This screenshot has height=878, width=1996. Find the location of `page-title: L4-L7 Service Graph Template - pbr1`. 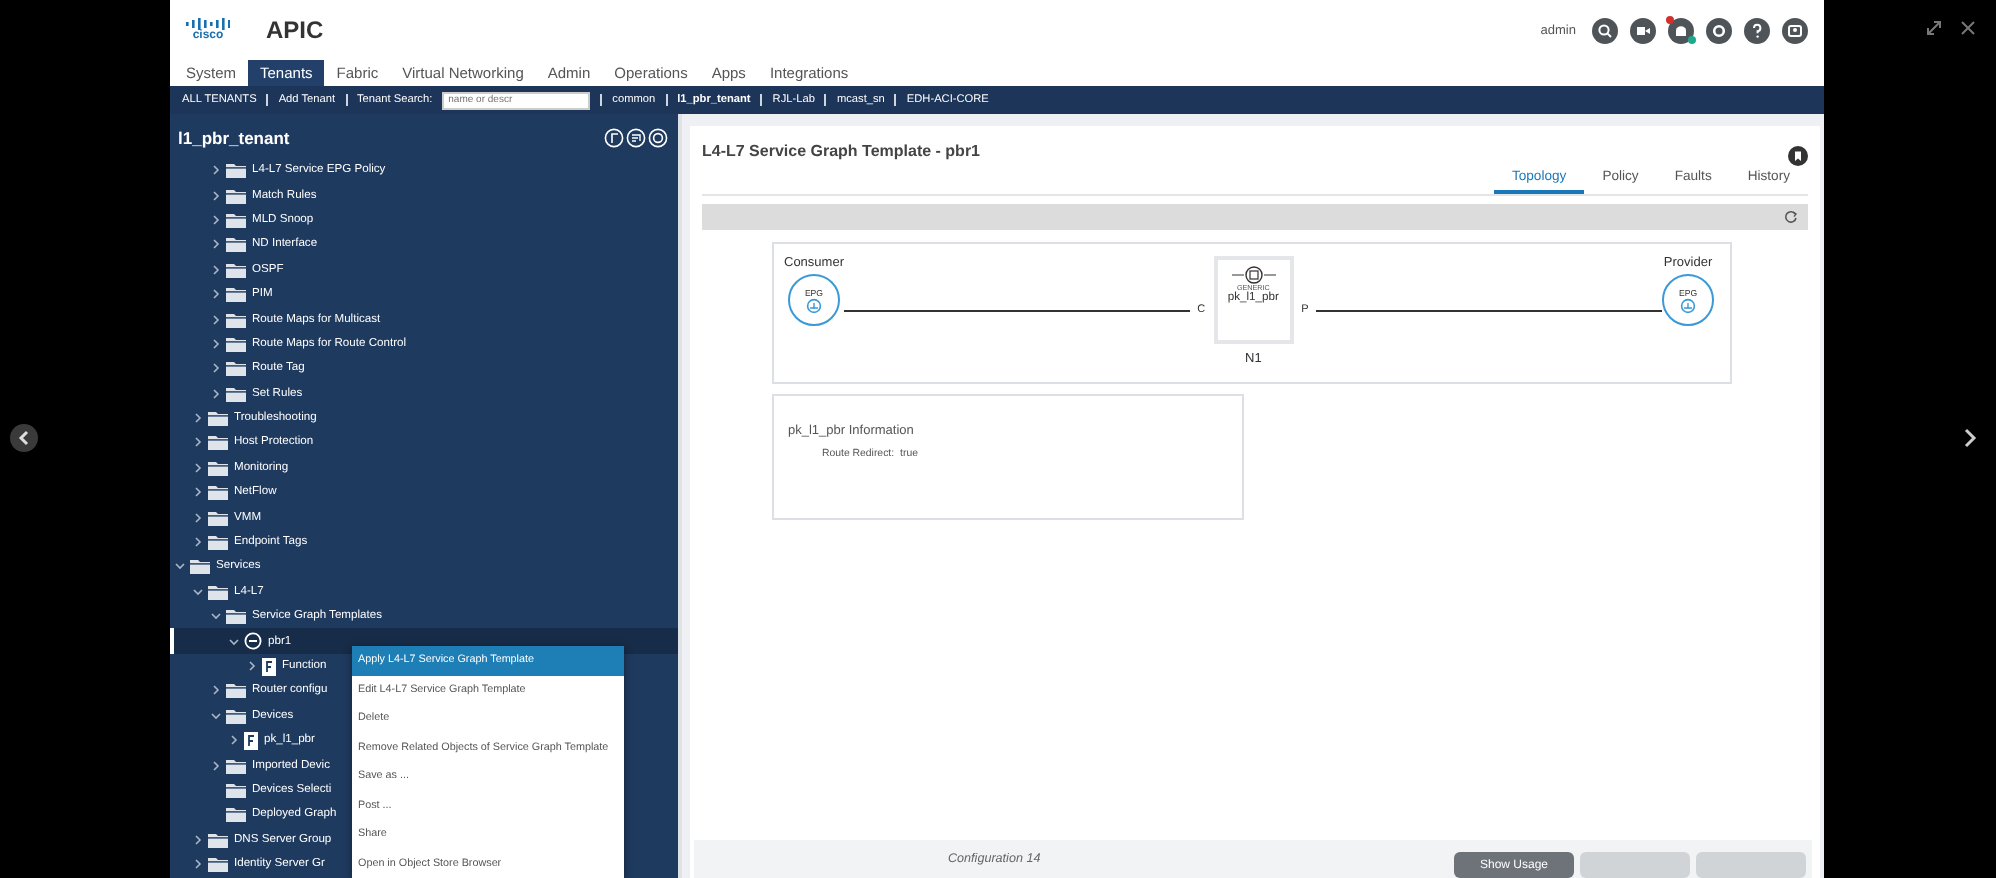

page-title: L4-L7 Service Graph Template - pbr1 is located at coordinates (842, 151).